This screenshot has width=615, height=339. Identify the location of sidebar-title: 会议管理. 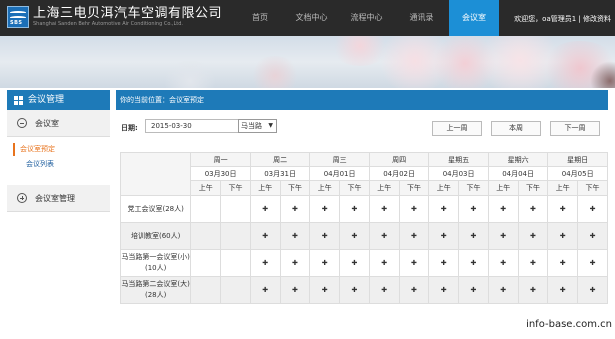
(46, 100).